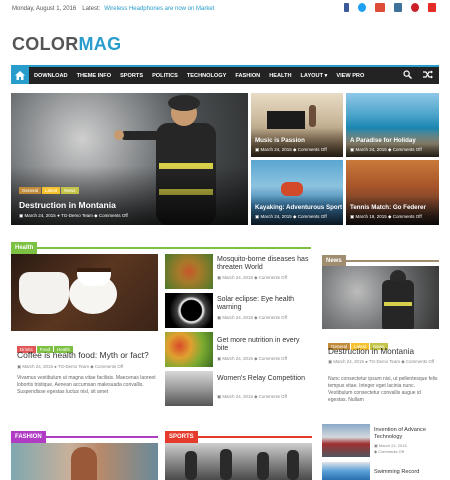  What do you see at coordinates (384, 361) in the screenshot?
I see `news-main-author: TG-Demo Team` at bounding box center [384, 361].